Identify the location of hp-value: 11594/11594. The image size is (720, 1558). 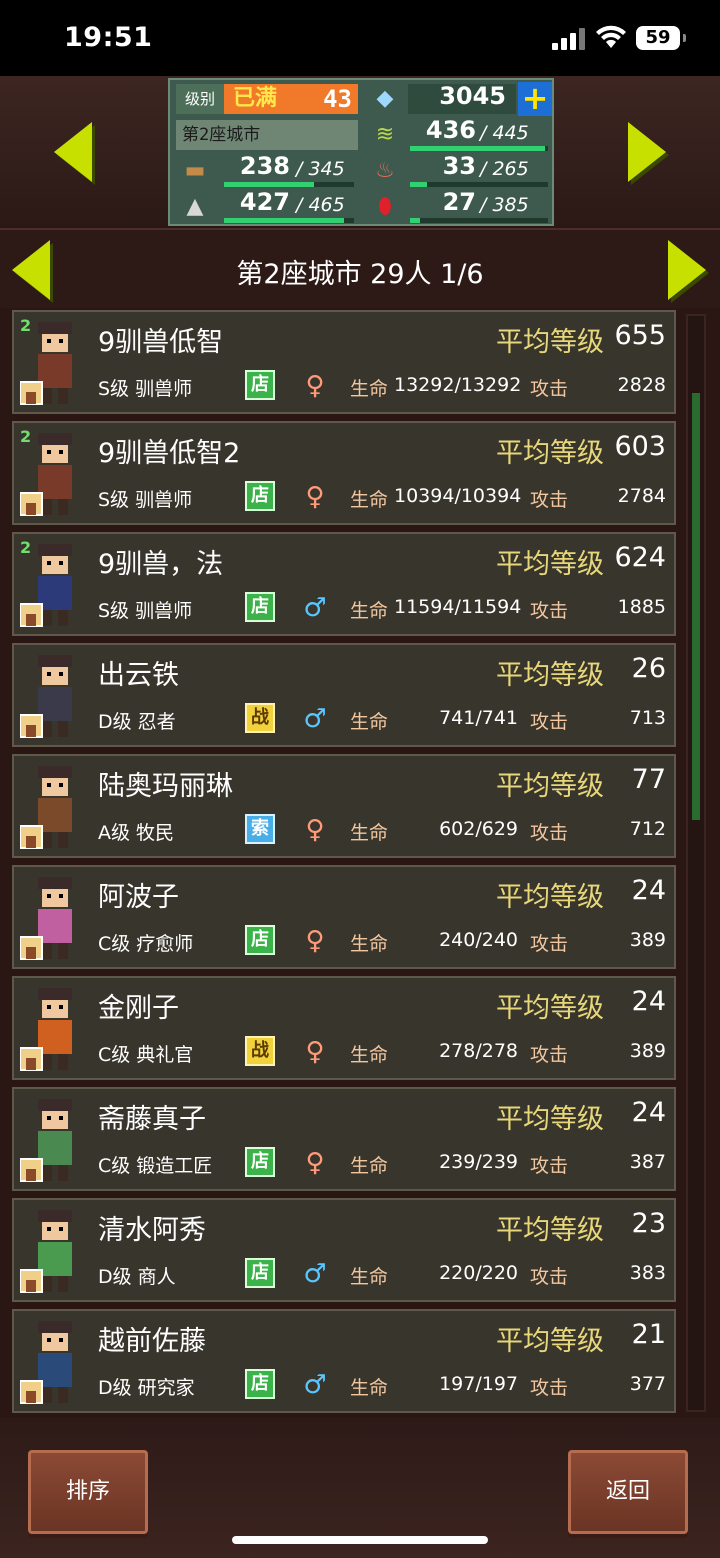
(458, 607).